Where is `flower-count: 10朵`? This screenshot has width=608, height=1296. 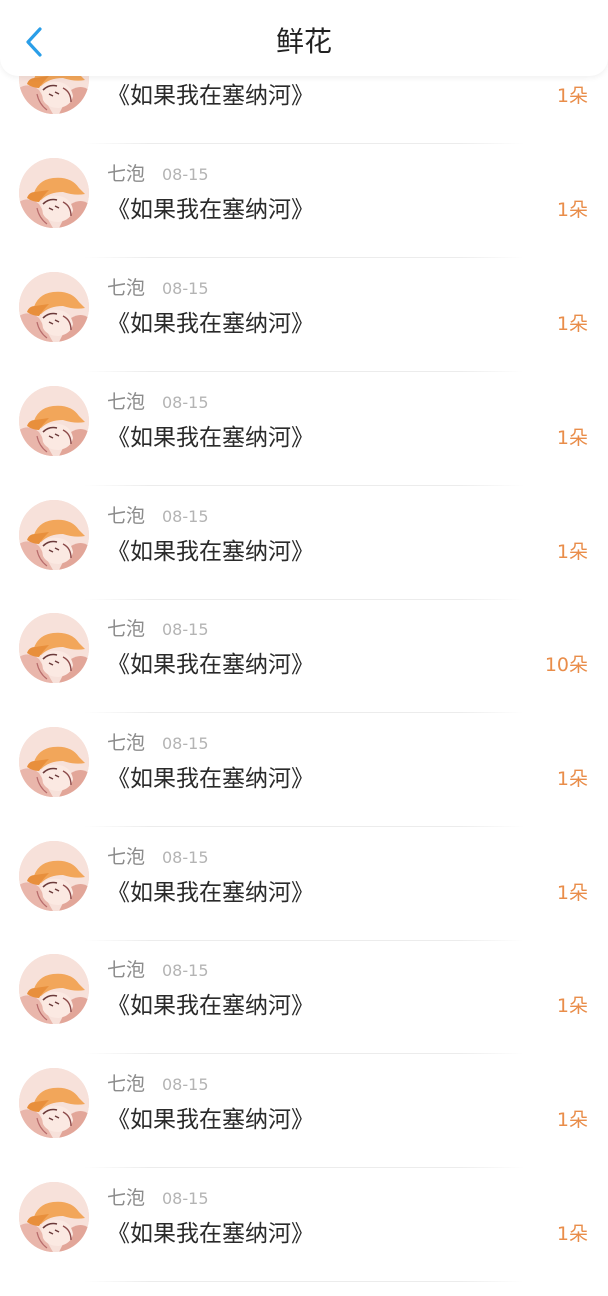
flower-count: 10朵 is located at coordinates (566, 665).